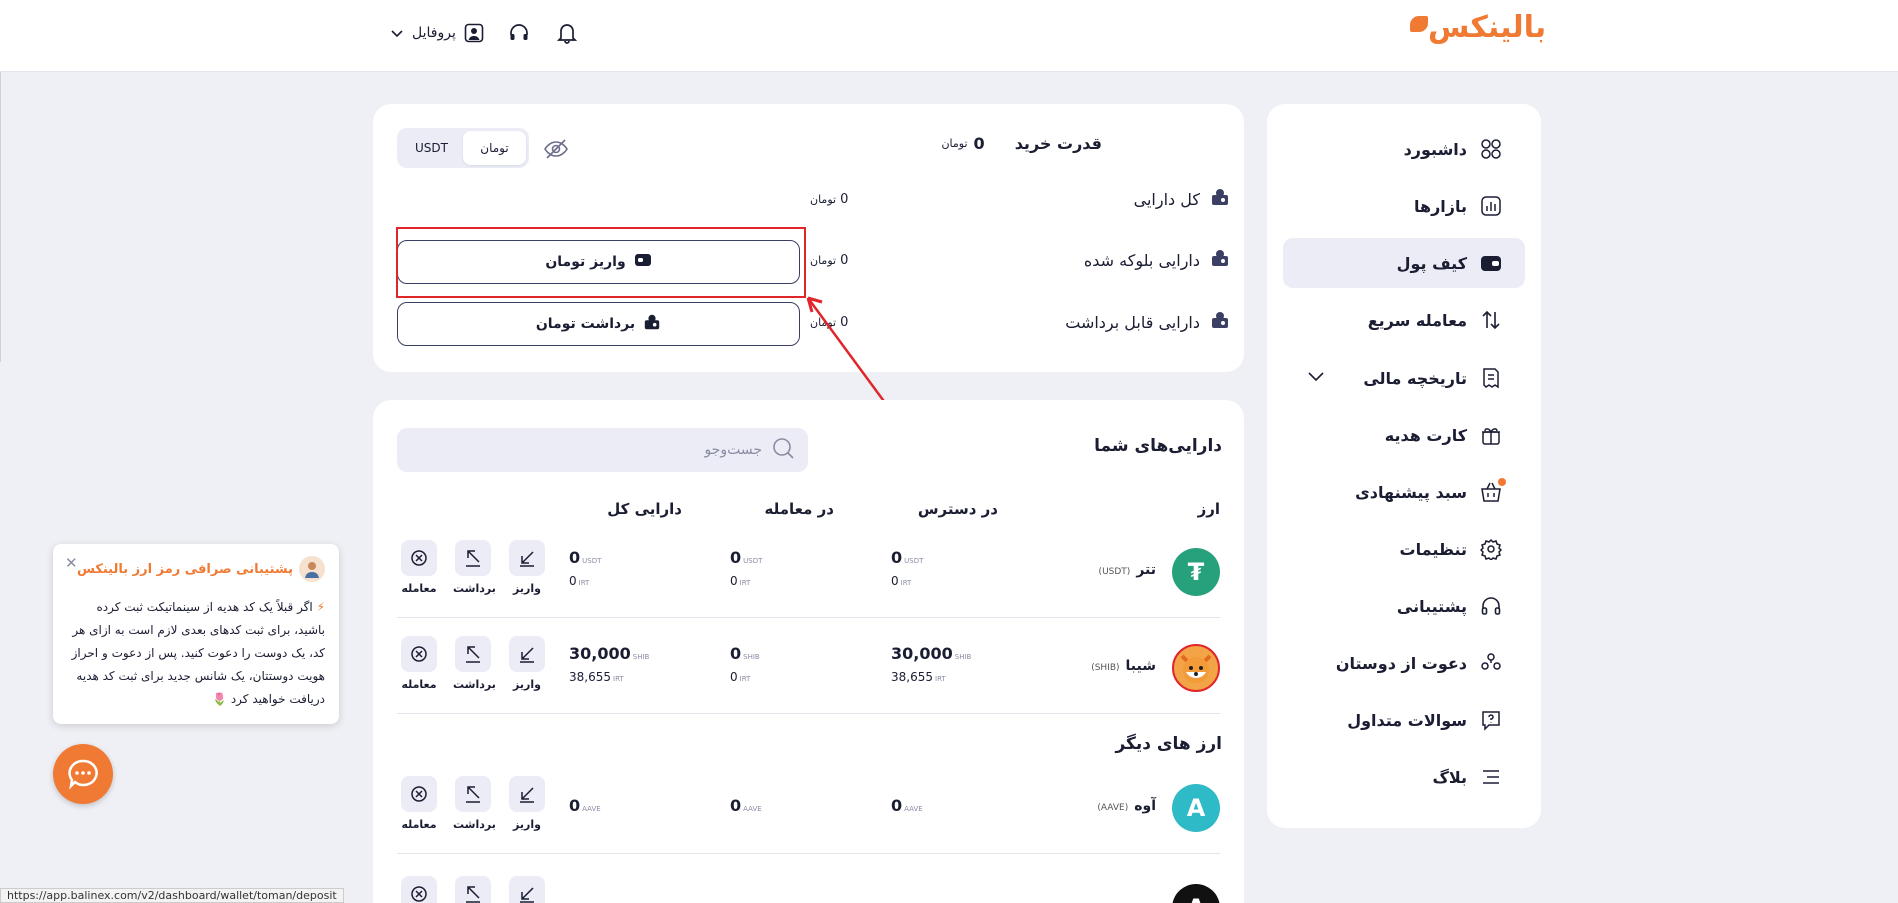  I want to click on trade-action, so click(419, 889).